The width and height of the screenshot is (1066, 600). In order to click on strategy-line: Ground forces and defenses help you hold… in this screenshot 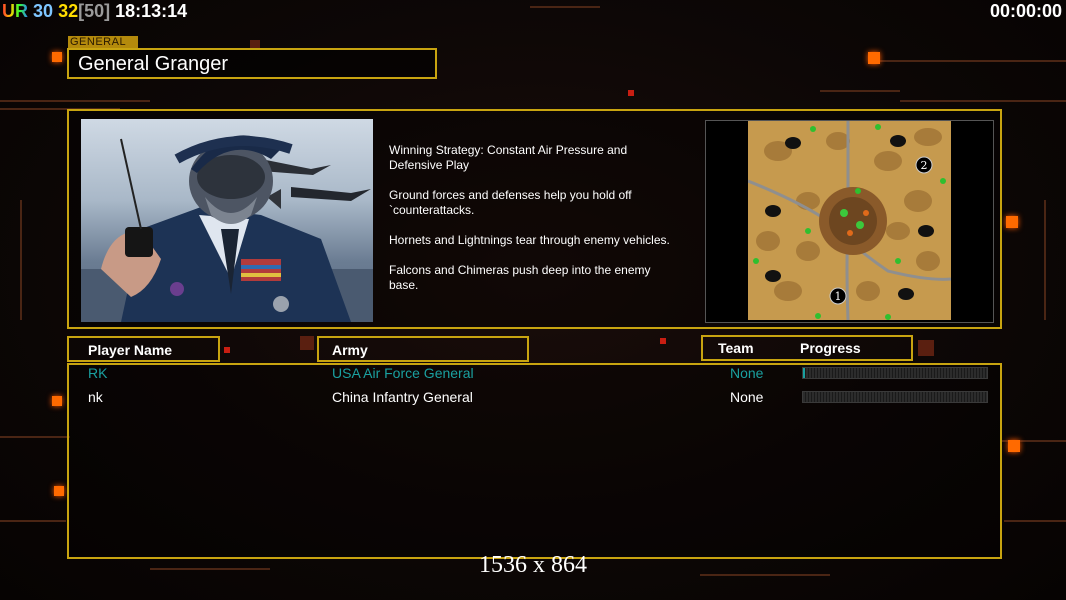, I will do `click(510, 202)`.